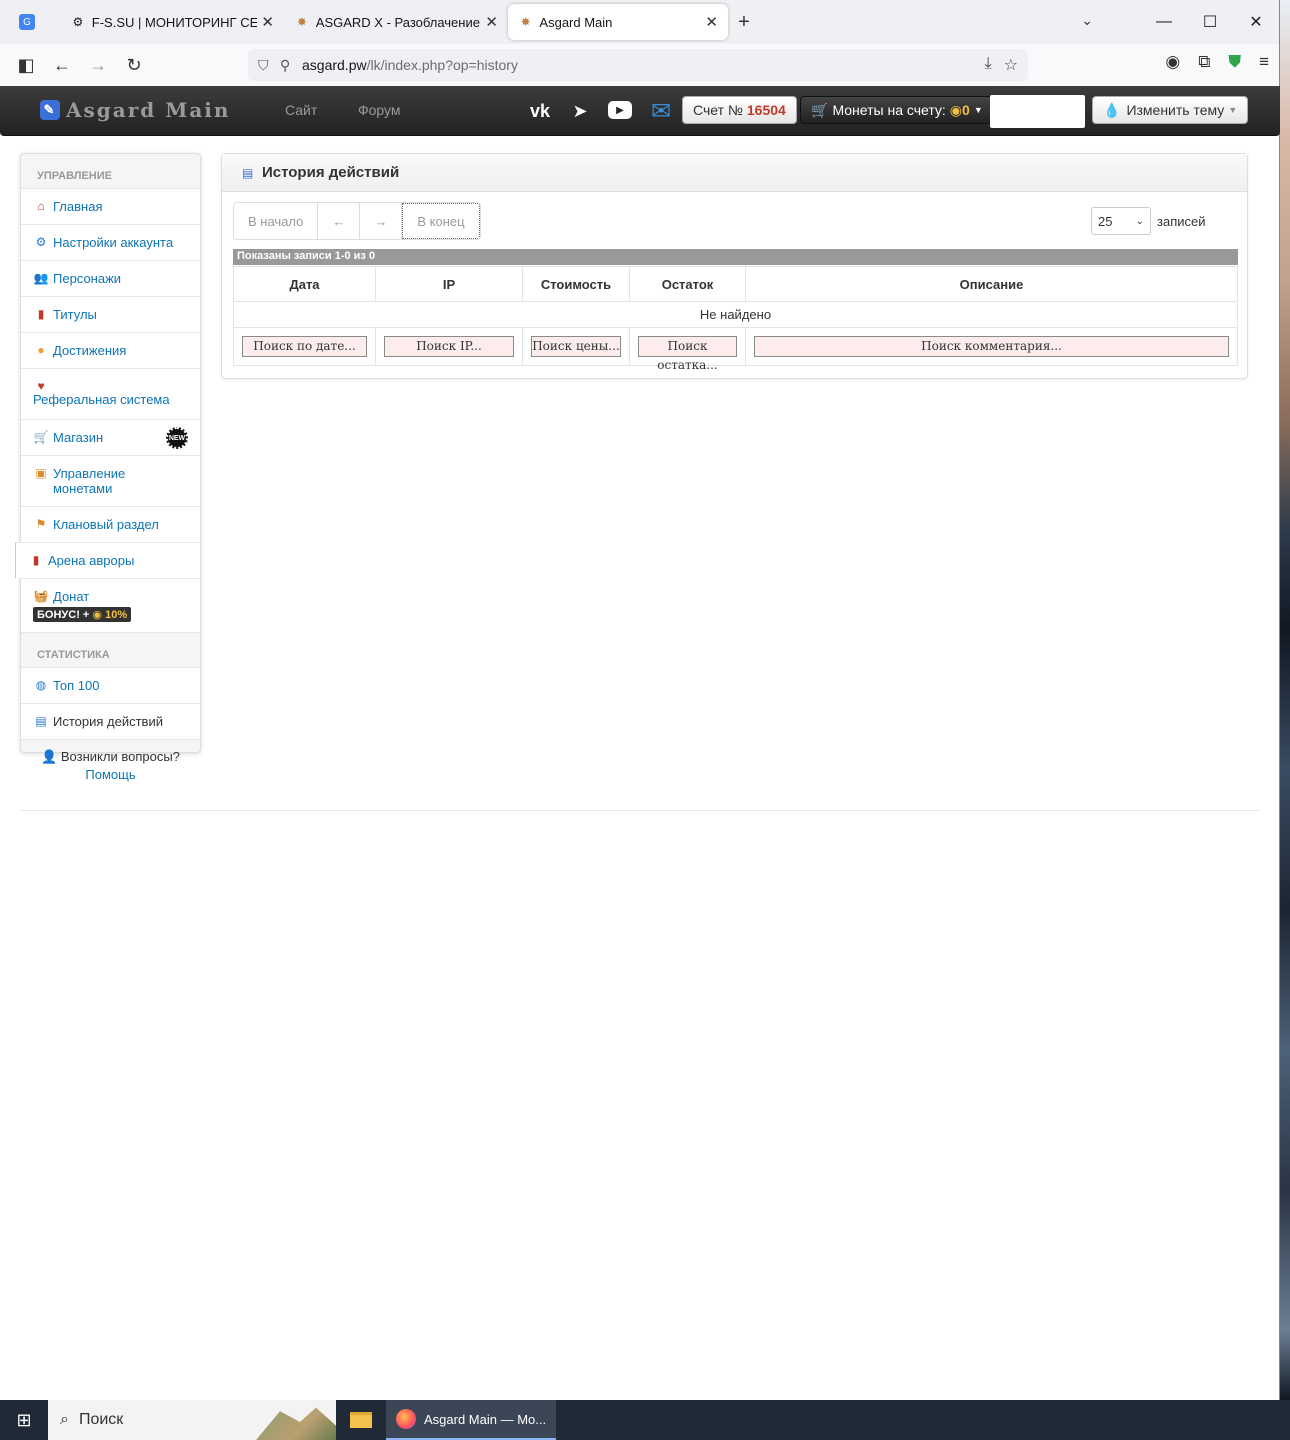  Describe the element at coordinates (956, 109) in the screenshot. I see `coin-icon: ◉` at that location.